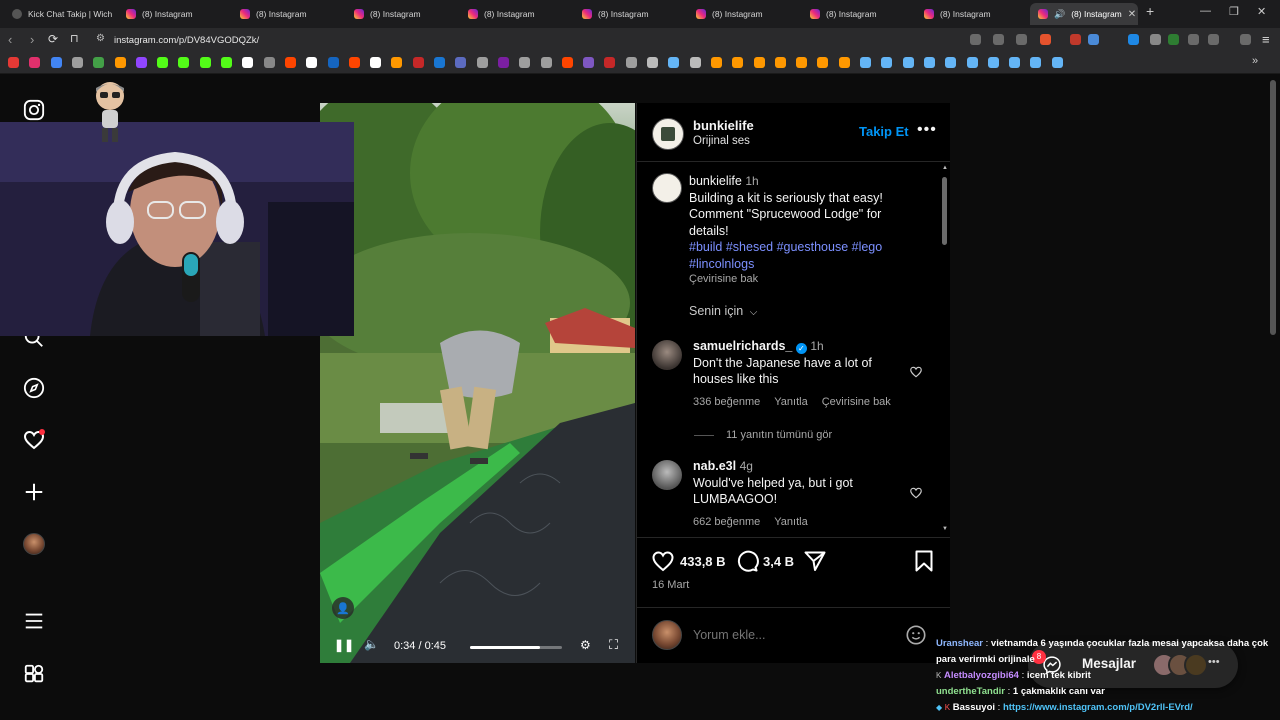 This screenshot has height=720, width=1280. I want to click on current-user-avatar, so click(667, 635).